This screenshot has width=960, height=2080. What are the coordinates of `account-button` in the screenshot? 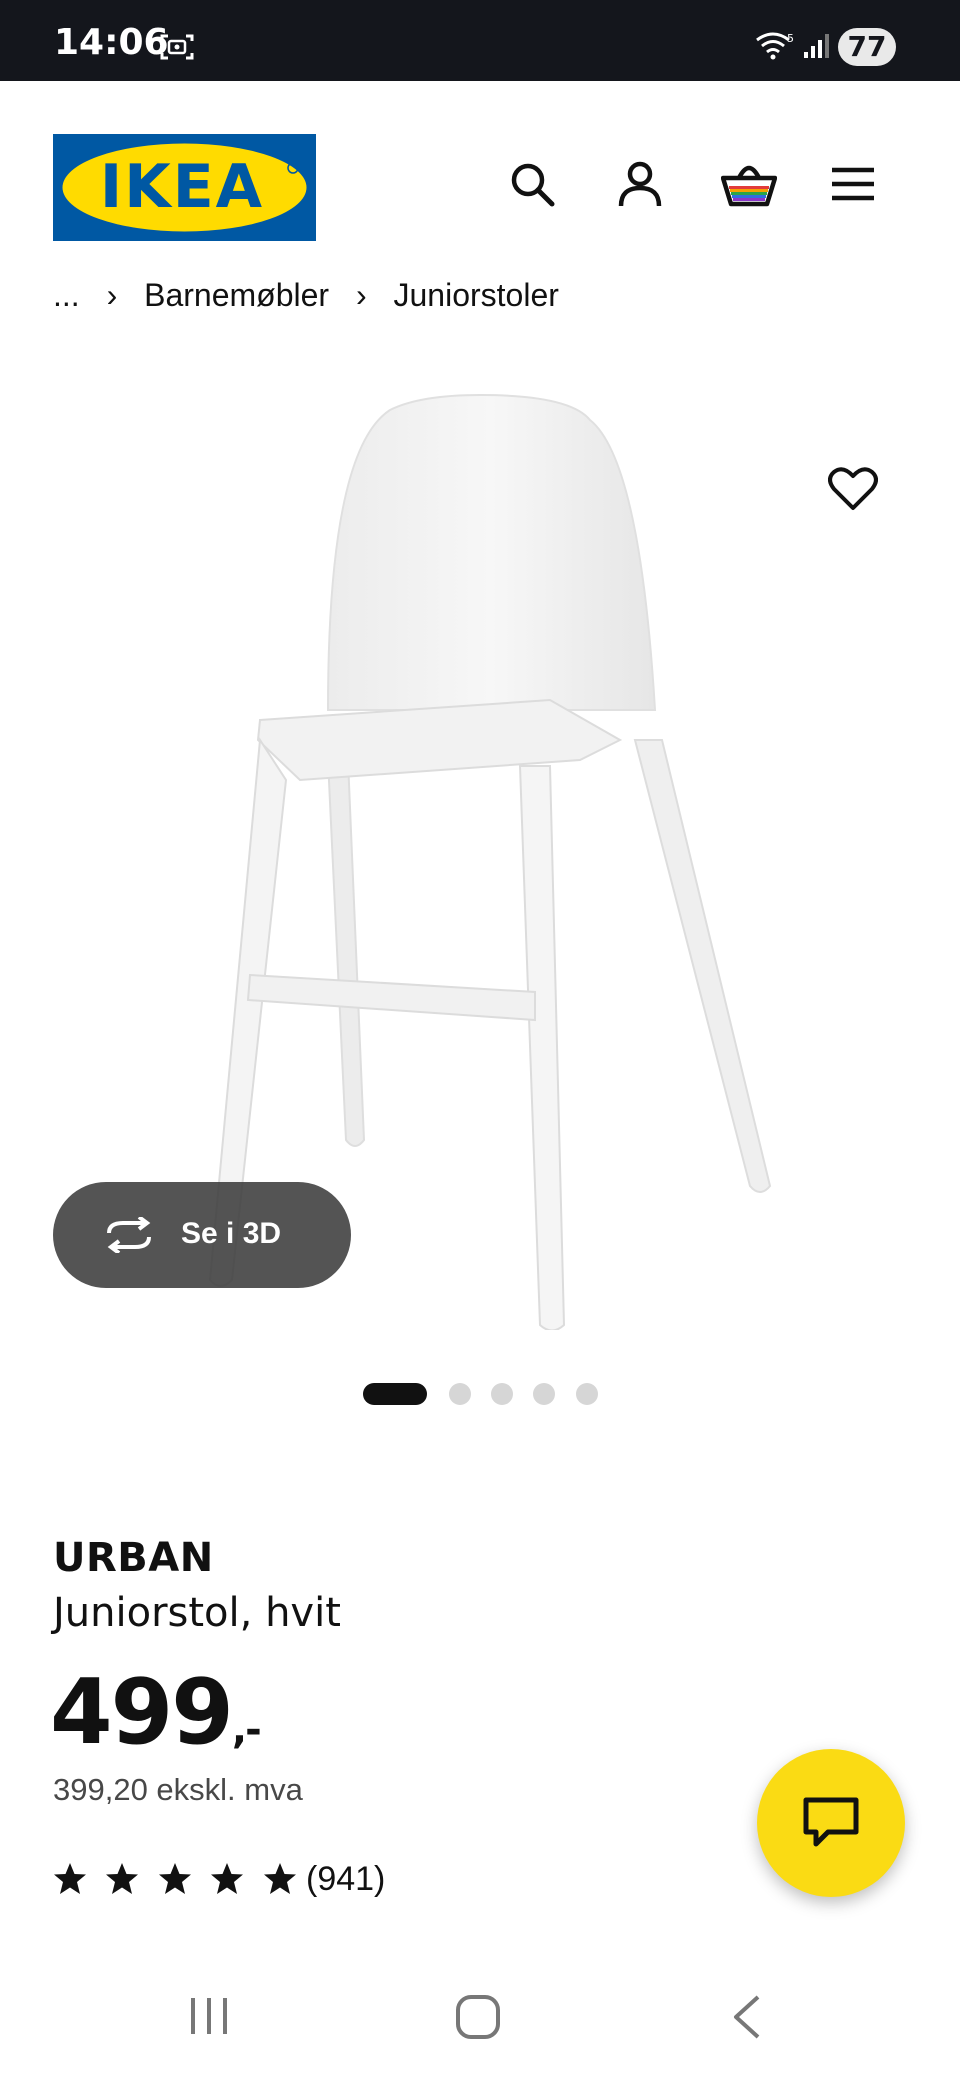 It's located at (640, 184).